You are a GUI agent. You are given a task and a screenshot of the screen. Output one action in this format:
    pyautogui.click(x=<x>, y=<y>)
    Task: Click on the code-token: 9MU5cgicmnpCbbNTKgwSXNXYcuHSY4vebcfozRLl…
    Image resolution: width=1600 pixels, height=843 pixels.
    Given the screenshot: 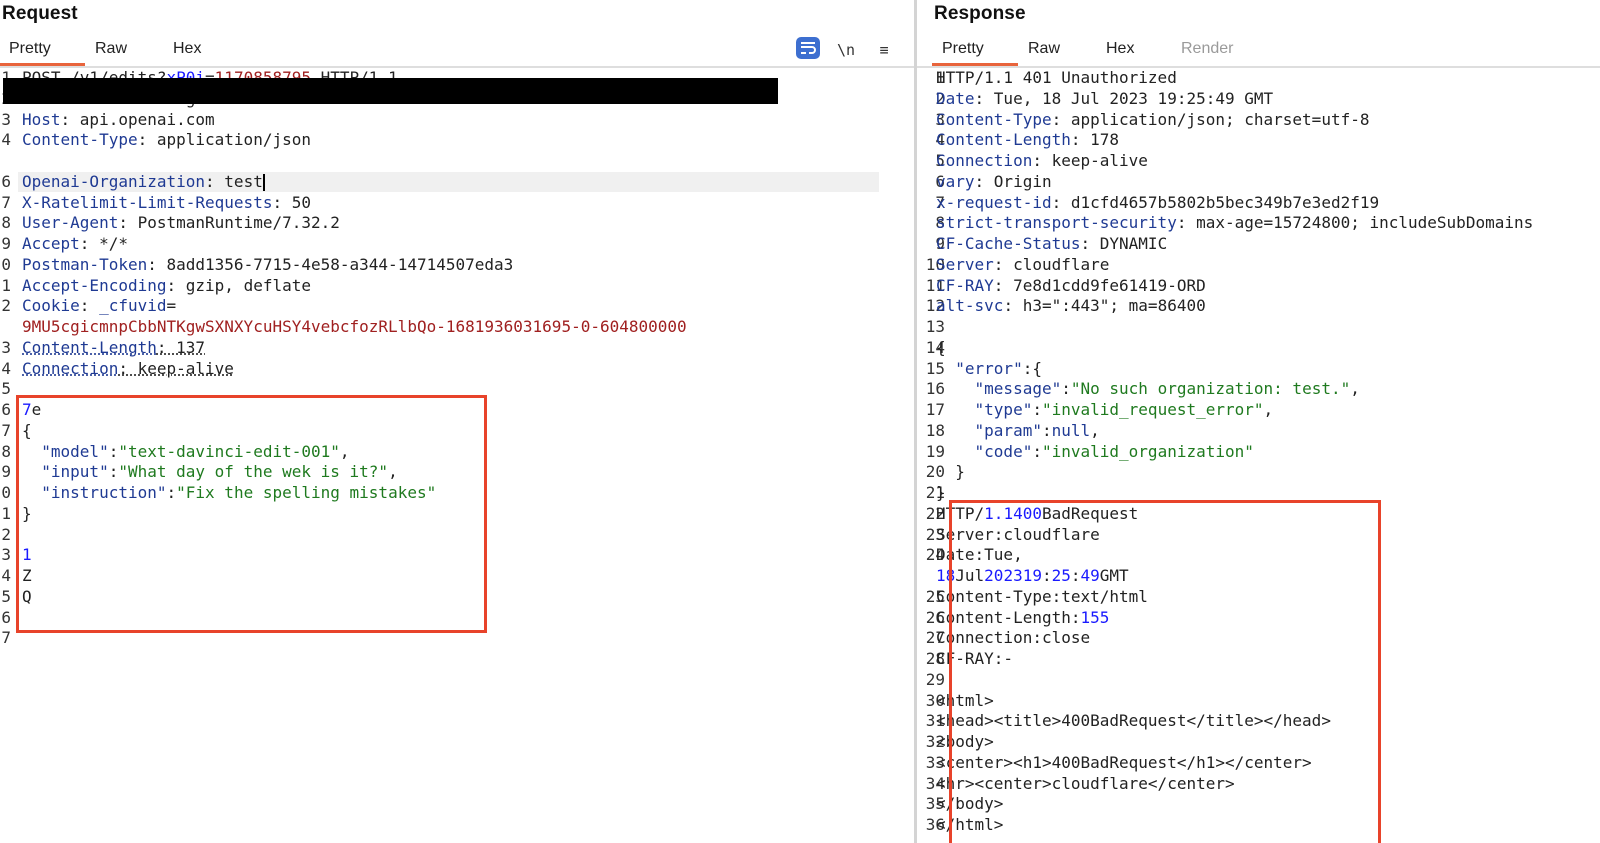 What is the action you would take?
    pyautogui.click(x=354, y=326)
    